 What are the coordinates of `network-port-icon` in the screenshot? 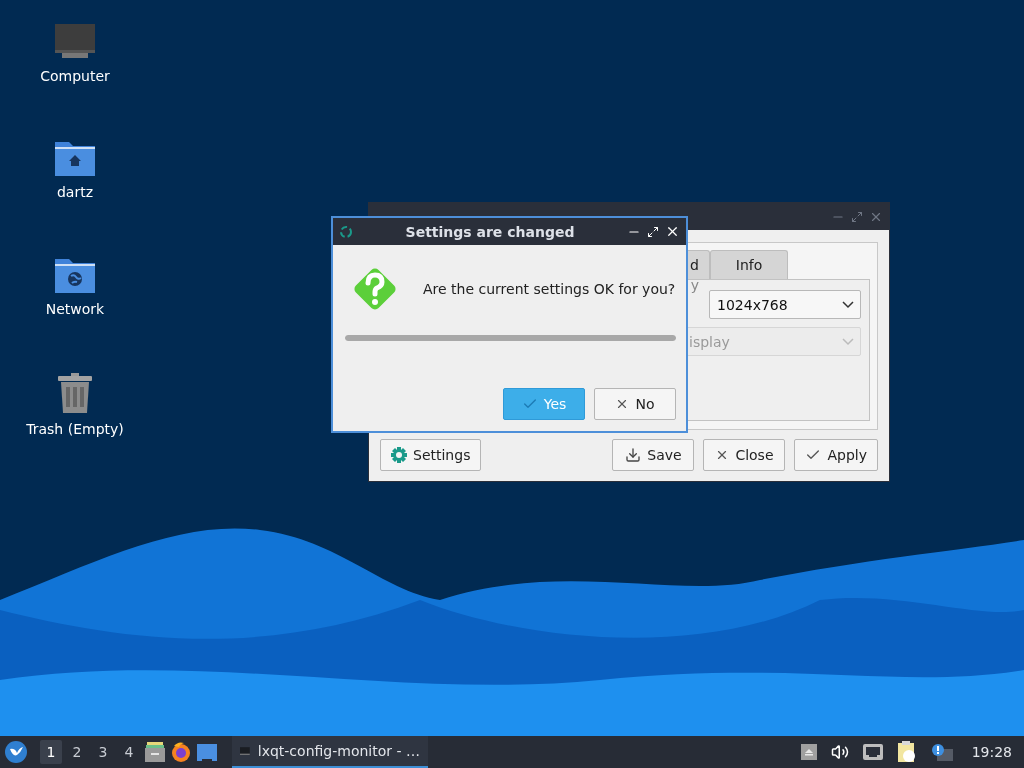 It's located at (872, 752).